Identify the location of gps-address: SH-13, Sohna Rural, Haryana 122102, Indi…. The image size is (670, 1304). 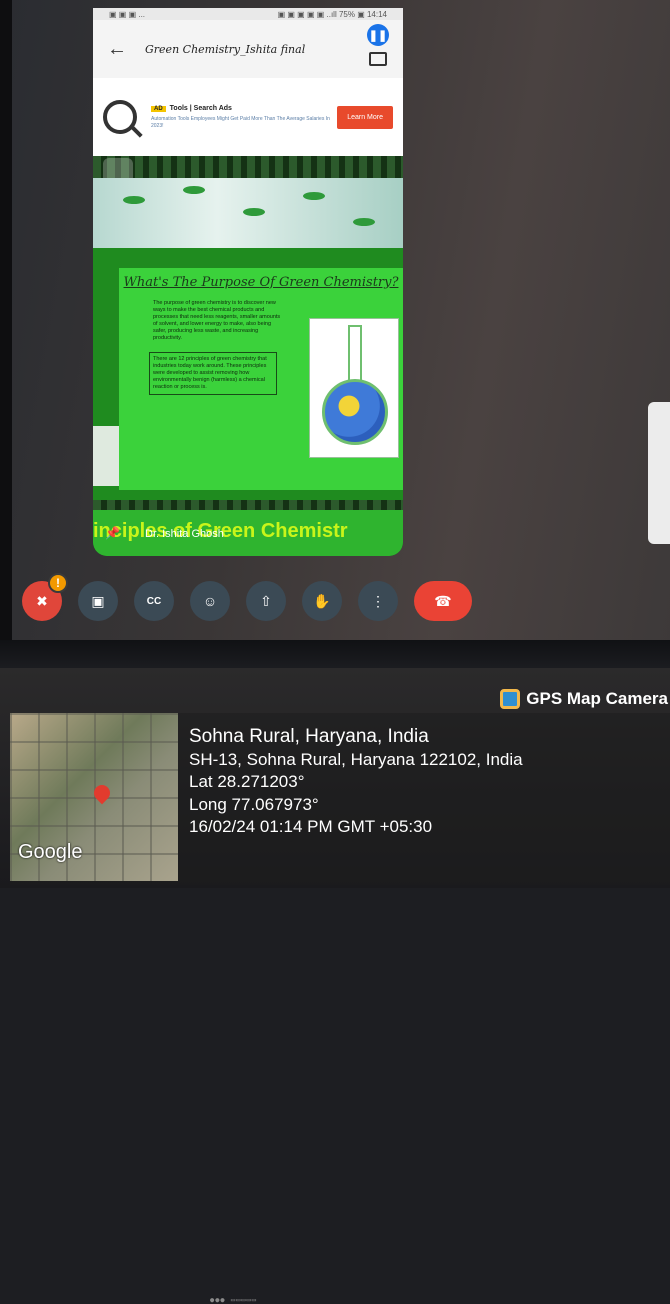
(356, 759).